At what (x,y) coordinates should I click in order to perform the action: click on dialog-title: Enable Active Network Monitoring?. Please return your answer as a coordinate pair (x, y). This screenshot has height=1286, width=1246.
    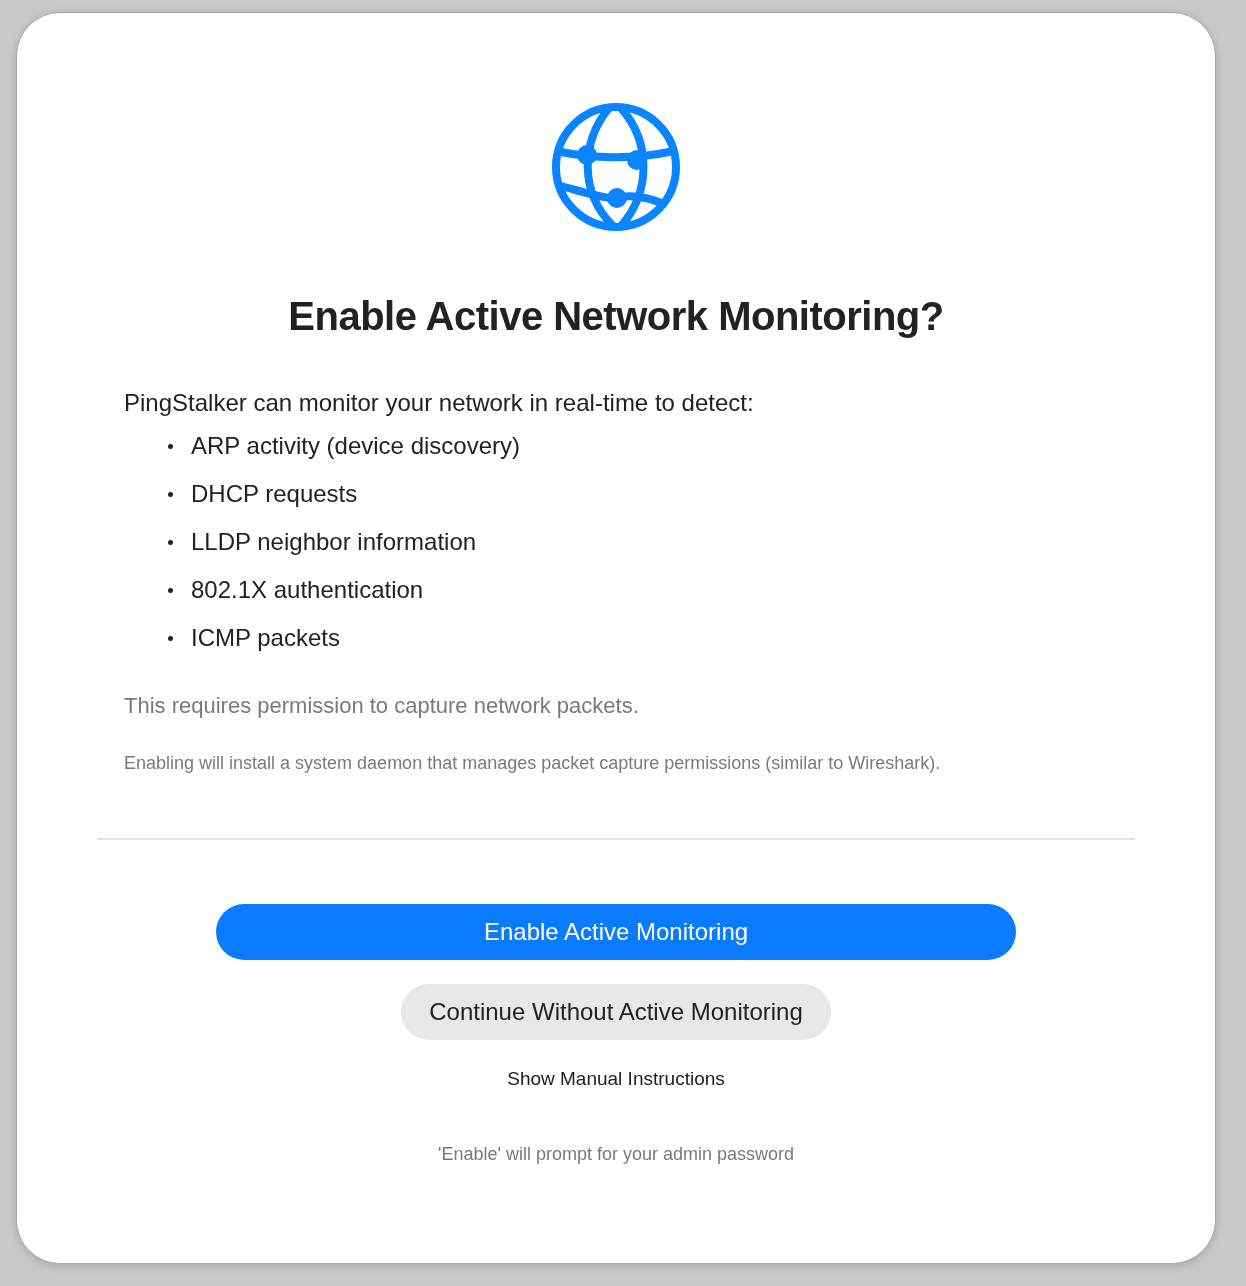
    Looking at the image, I should click on (616, 316).